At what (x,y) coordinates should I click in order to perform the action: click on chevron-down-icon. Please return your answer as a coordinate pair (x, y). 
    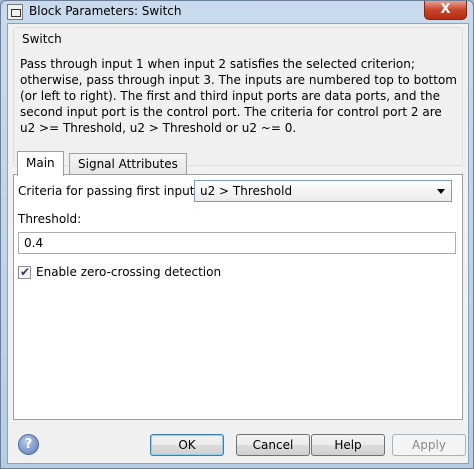
    Looking at the image, I should click on (441, 191).